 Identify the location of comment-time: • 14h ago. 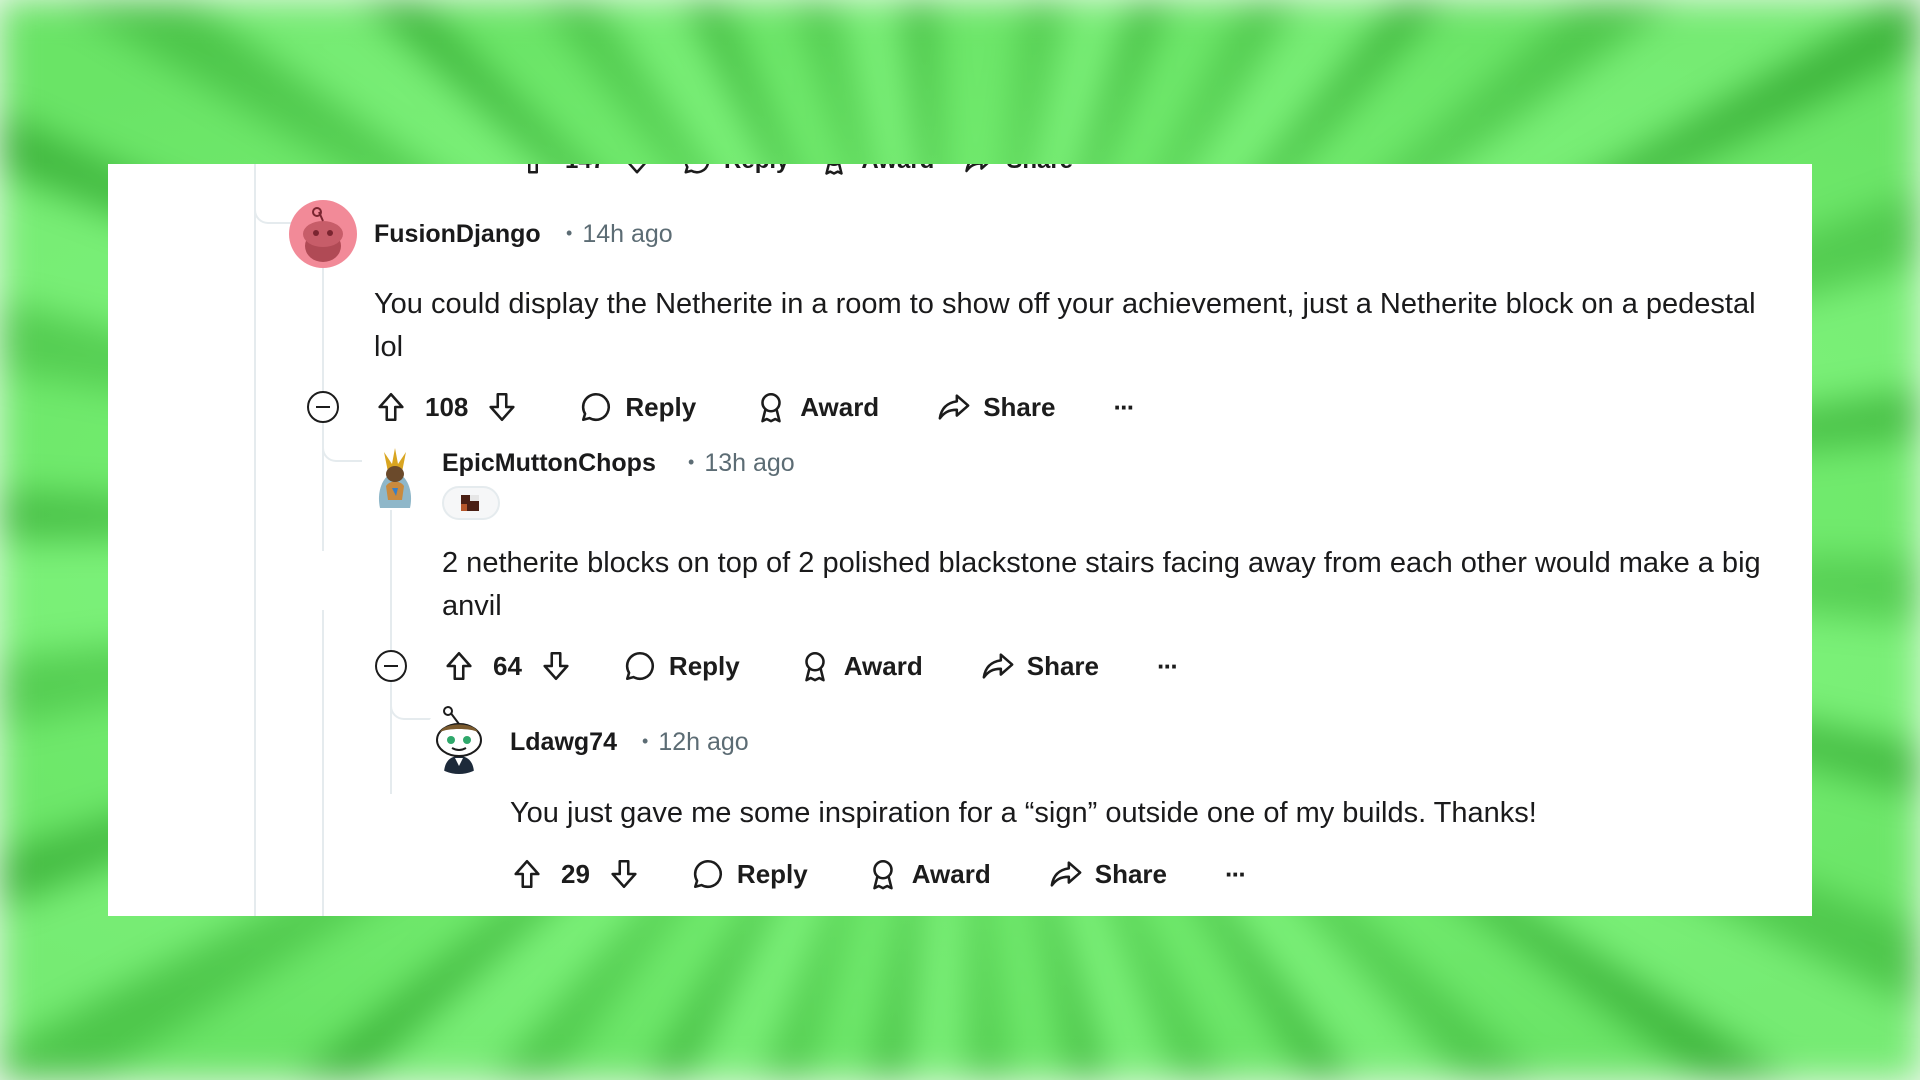
(619, 234).